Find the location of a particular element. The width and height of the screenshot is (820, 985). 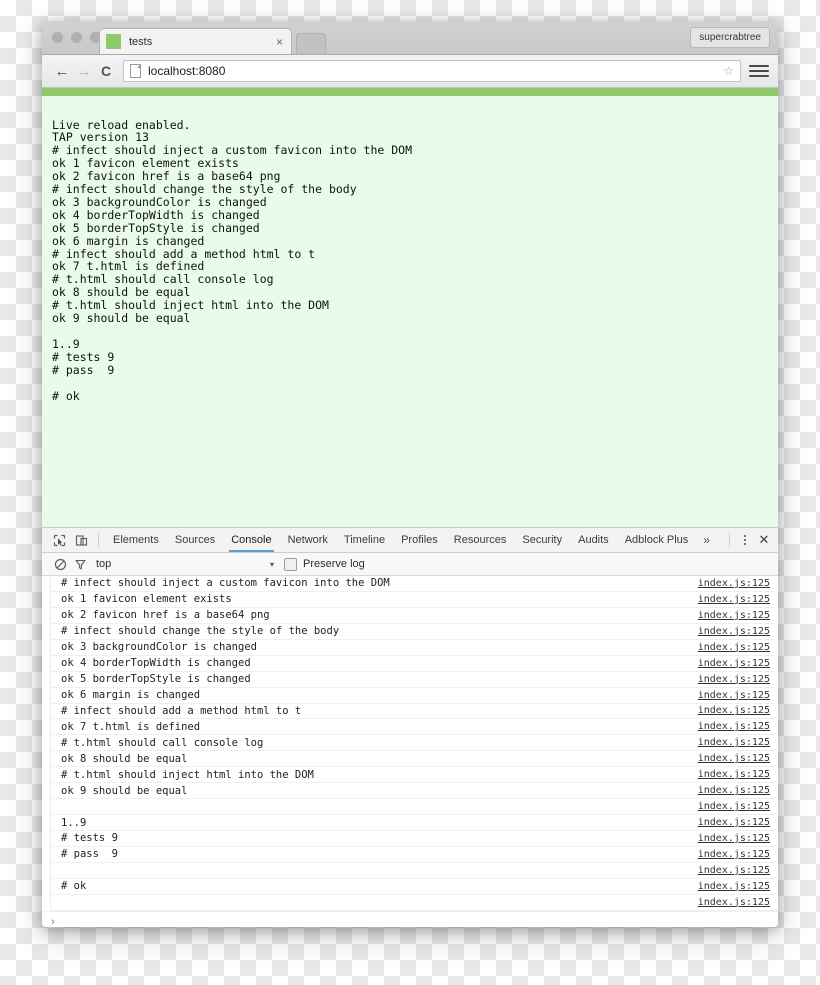

tab-timeline: Timeline is located at coordinates (364, 540).